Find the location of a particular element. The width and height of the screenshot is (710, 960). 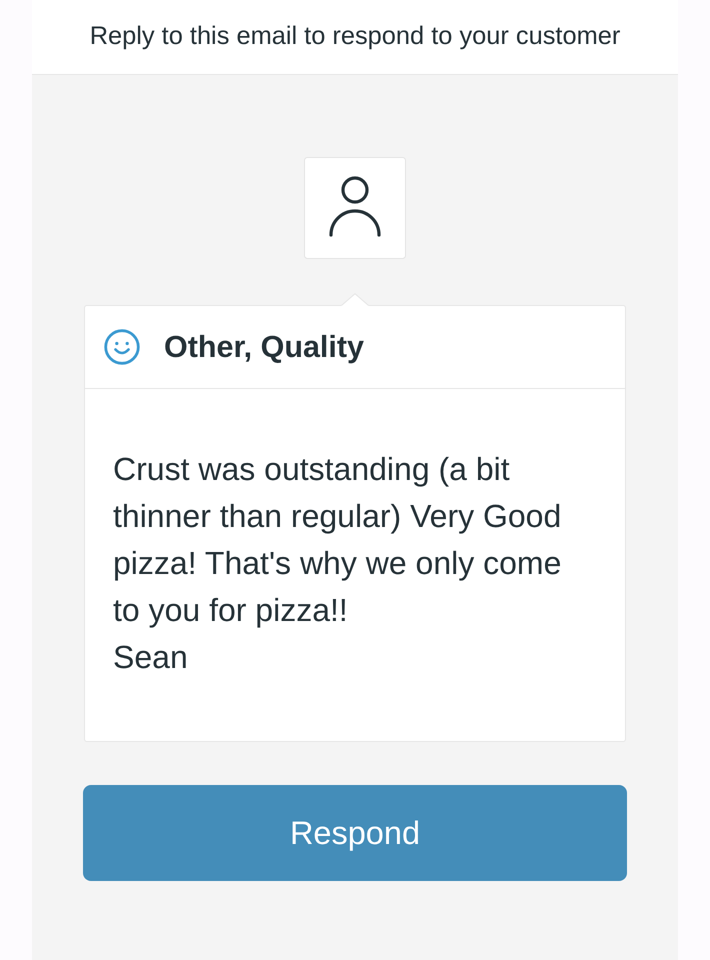

header-text: Reply to this email to respond to your customer is located at coordinates (355, 36).